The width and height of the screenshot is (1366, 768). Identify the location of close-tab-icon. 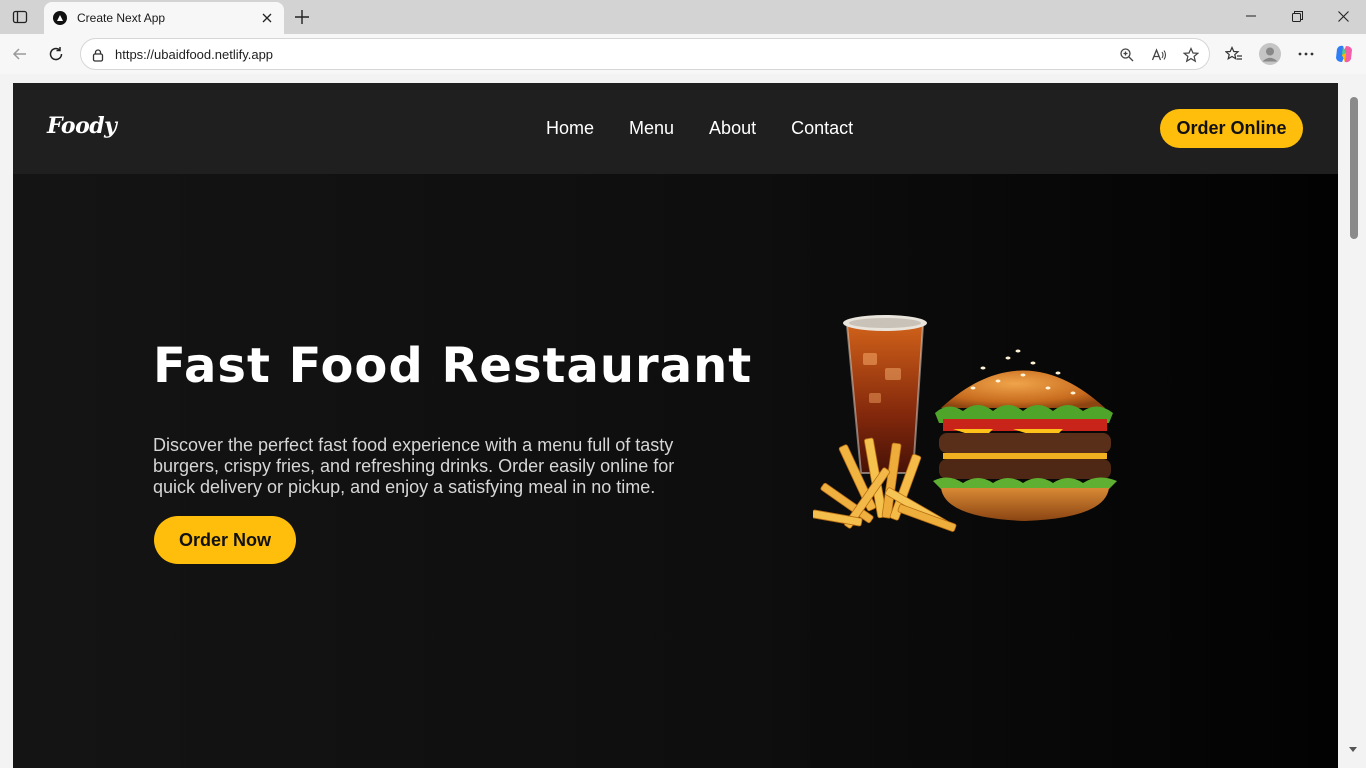
(267, 18).